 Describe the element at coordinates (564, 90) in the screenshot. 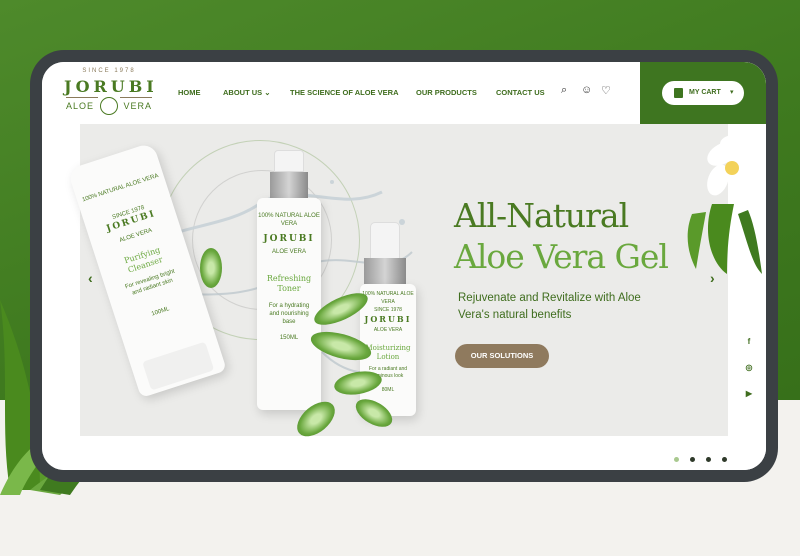

I see `search-icon: ⌕` at that location.